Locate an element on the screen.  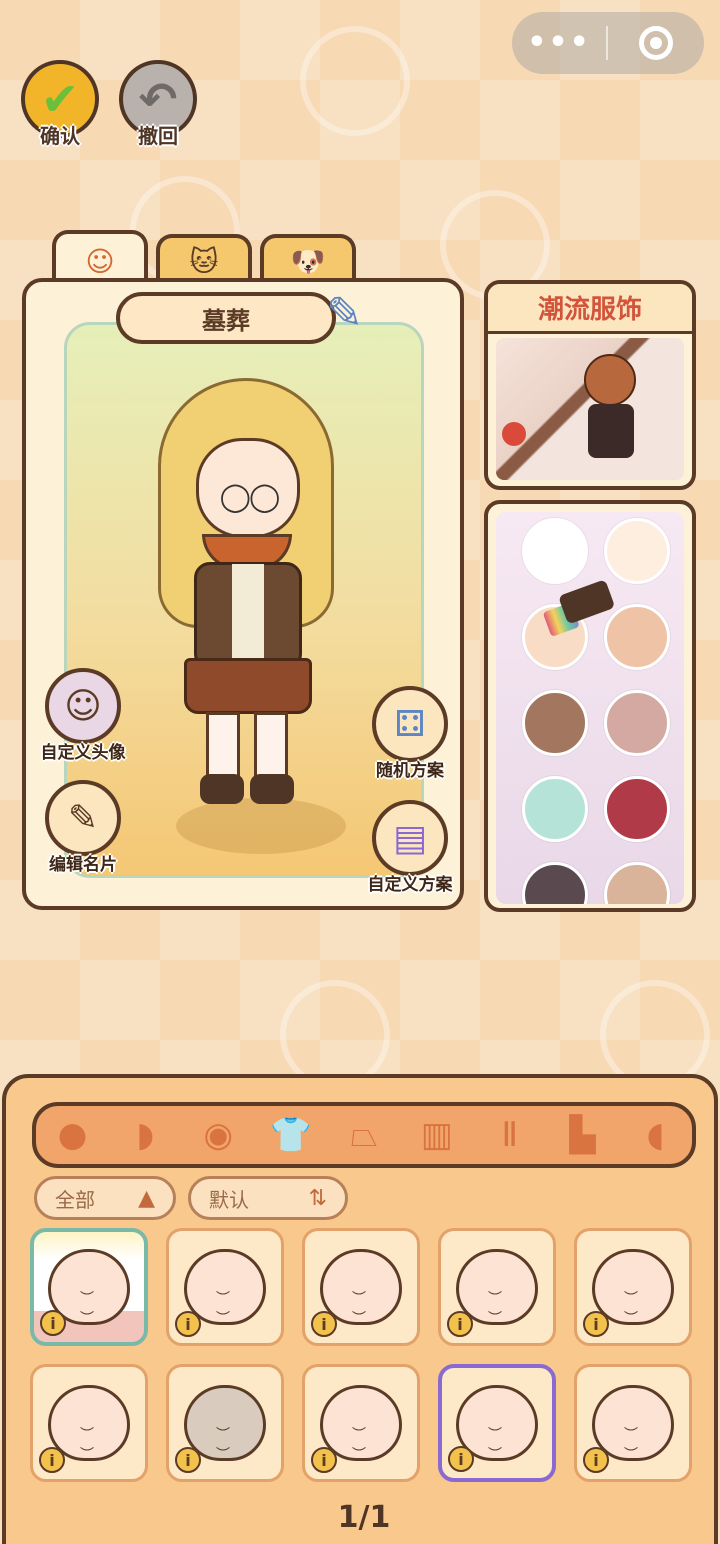
avatar-icon: ☺ is located at coordinates (83, 706).